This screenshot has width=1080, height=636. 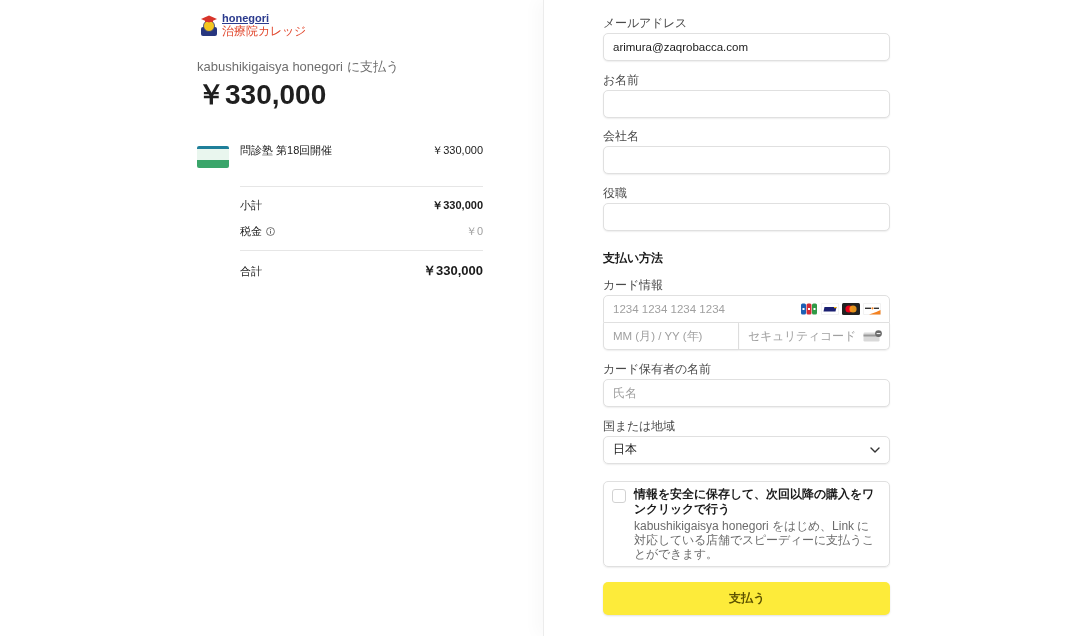 I want to click on summary-label: 合計, so click(x=251, y=271).